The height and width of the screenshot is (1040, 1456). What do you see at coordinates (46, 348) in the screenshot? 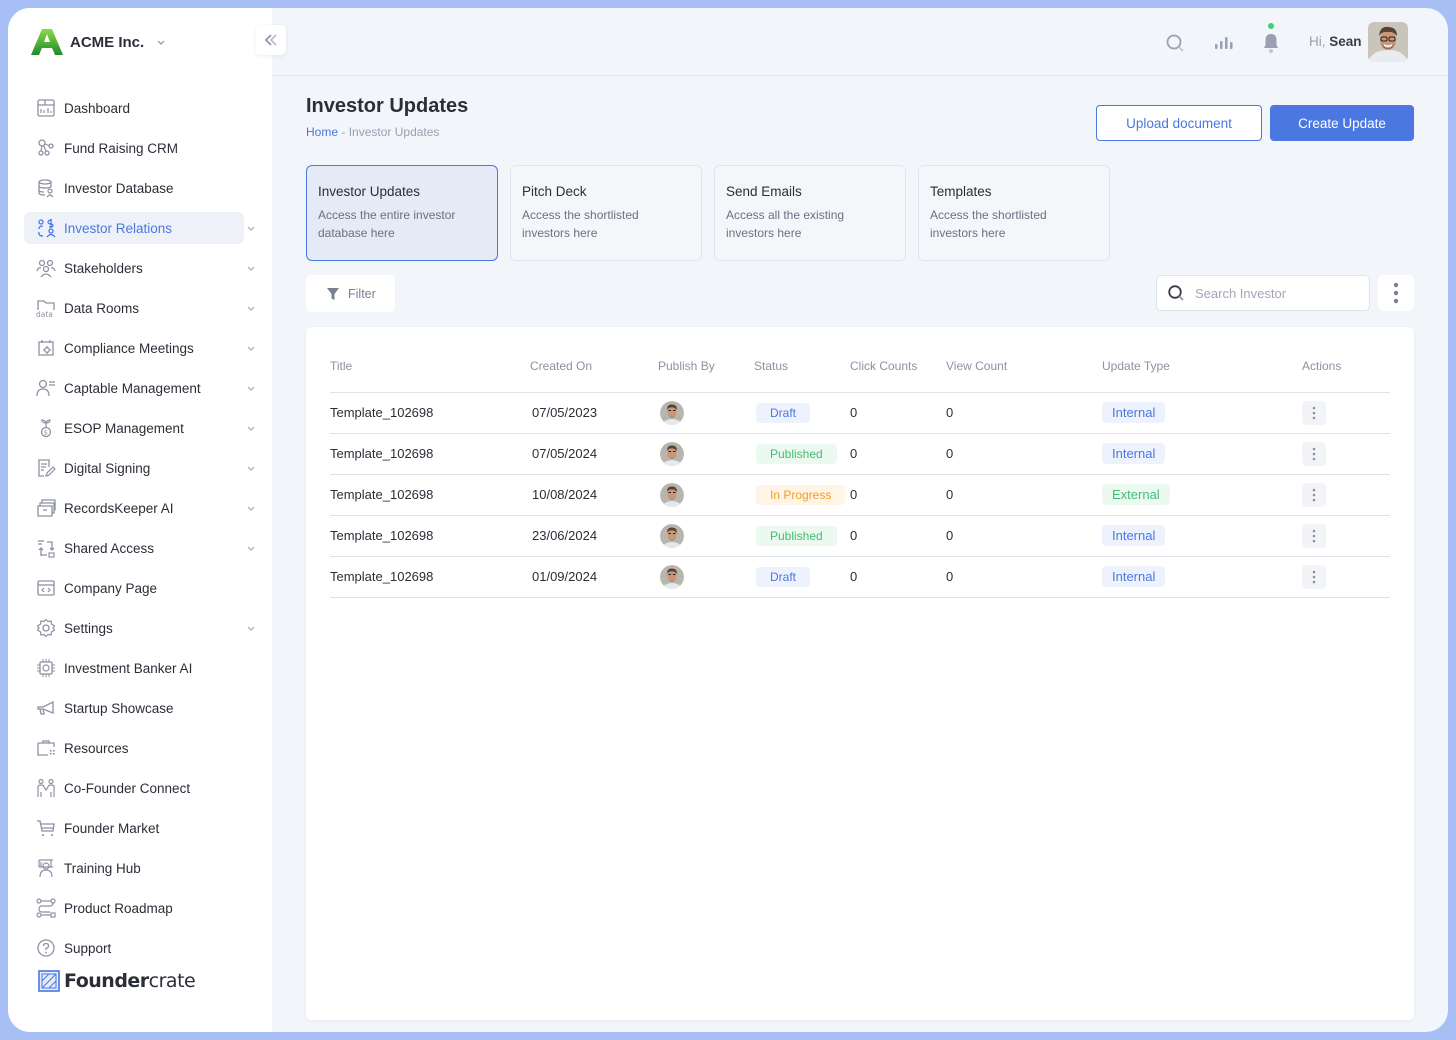
I see `calendar-gear-icon` at bounding box center [46, 348].